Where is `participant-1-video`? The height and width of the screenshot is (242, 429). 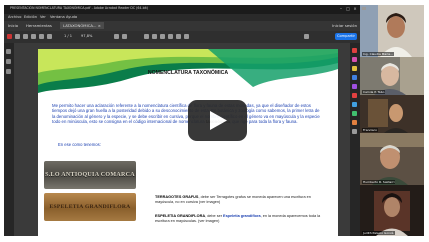
participant-1-video is located at coordinates (392, 31).